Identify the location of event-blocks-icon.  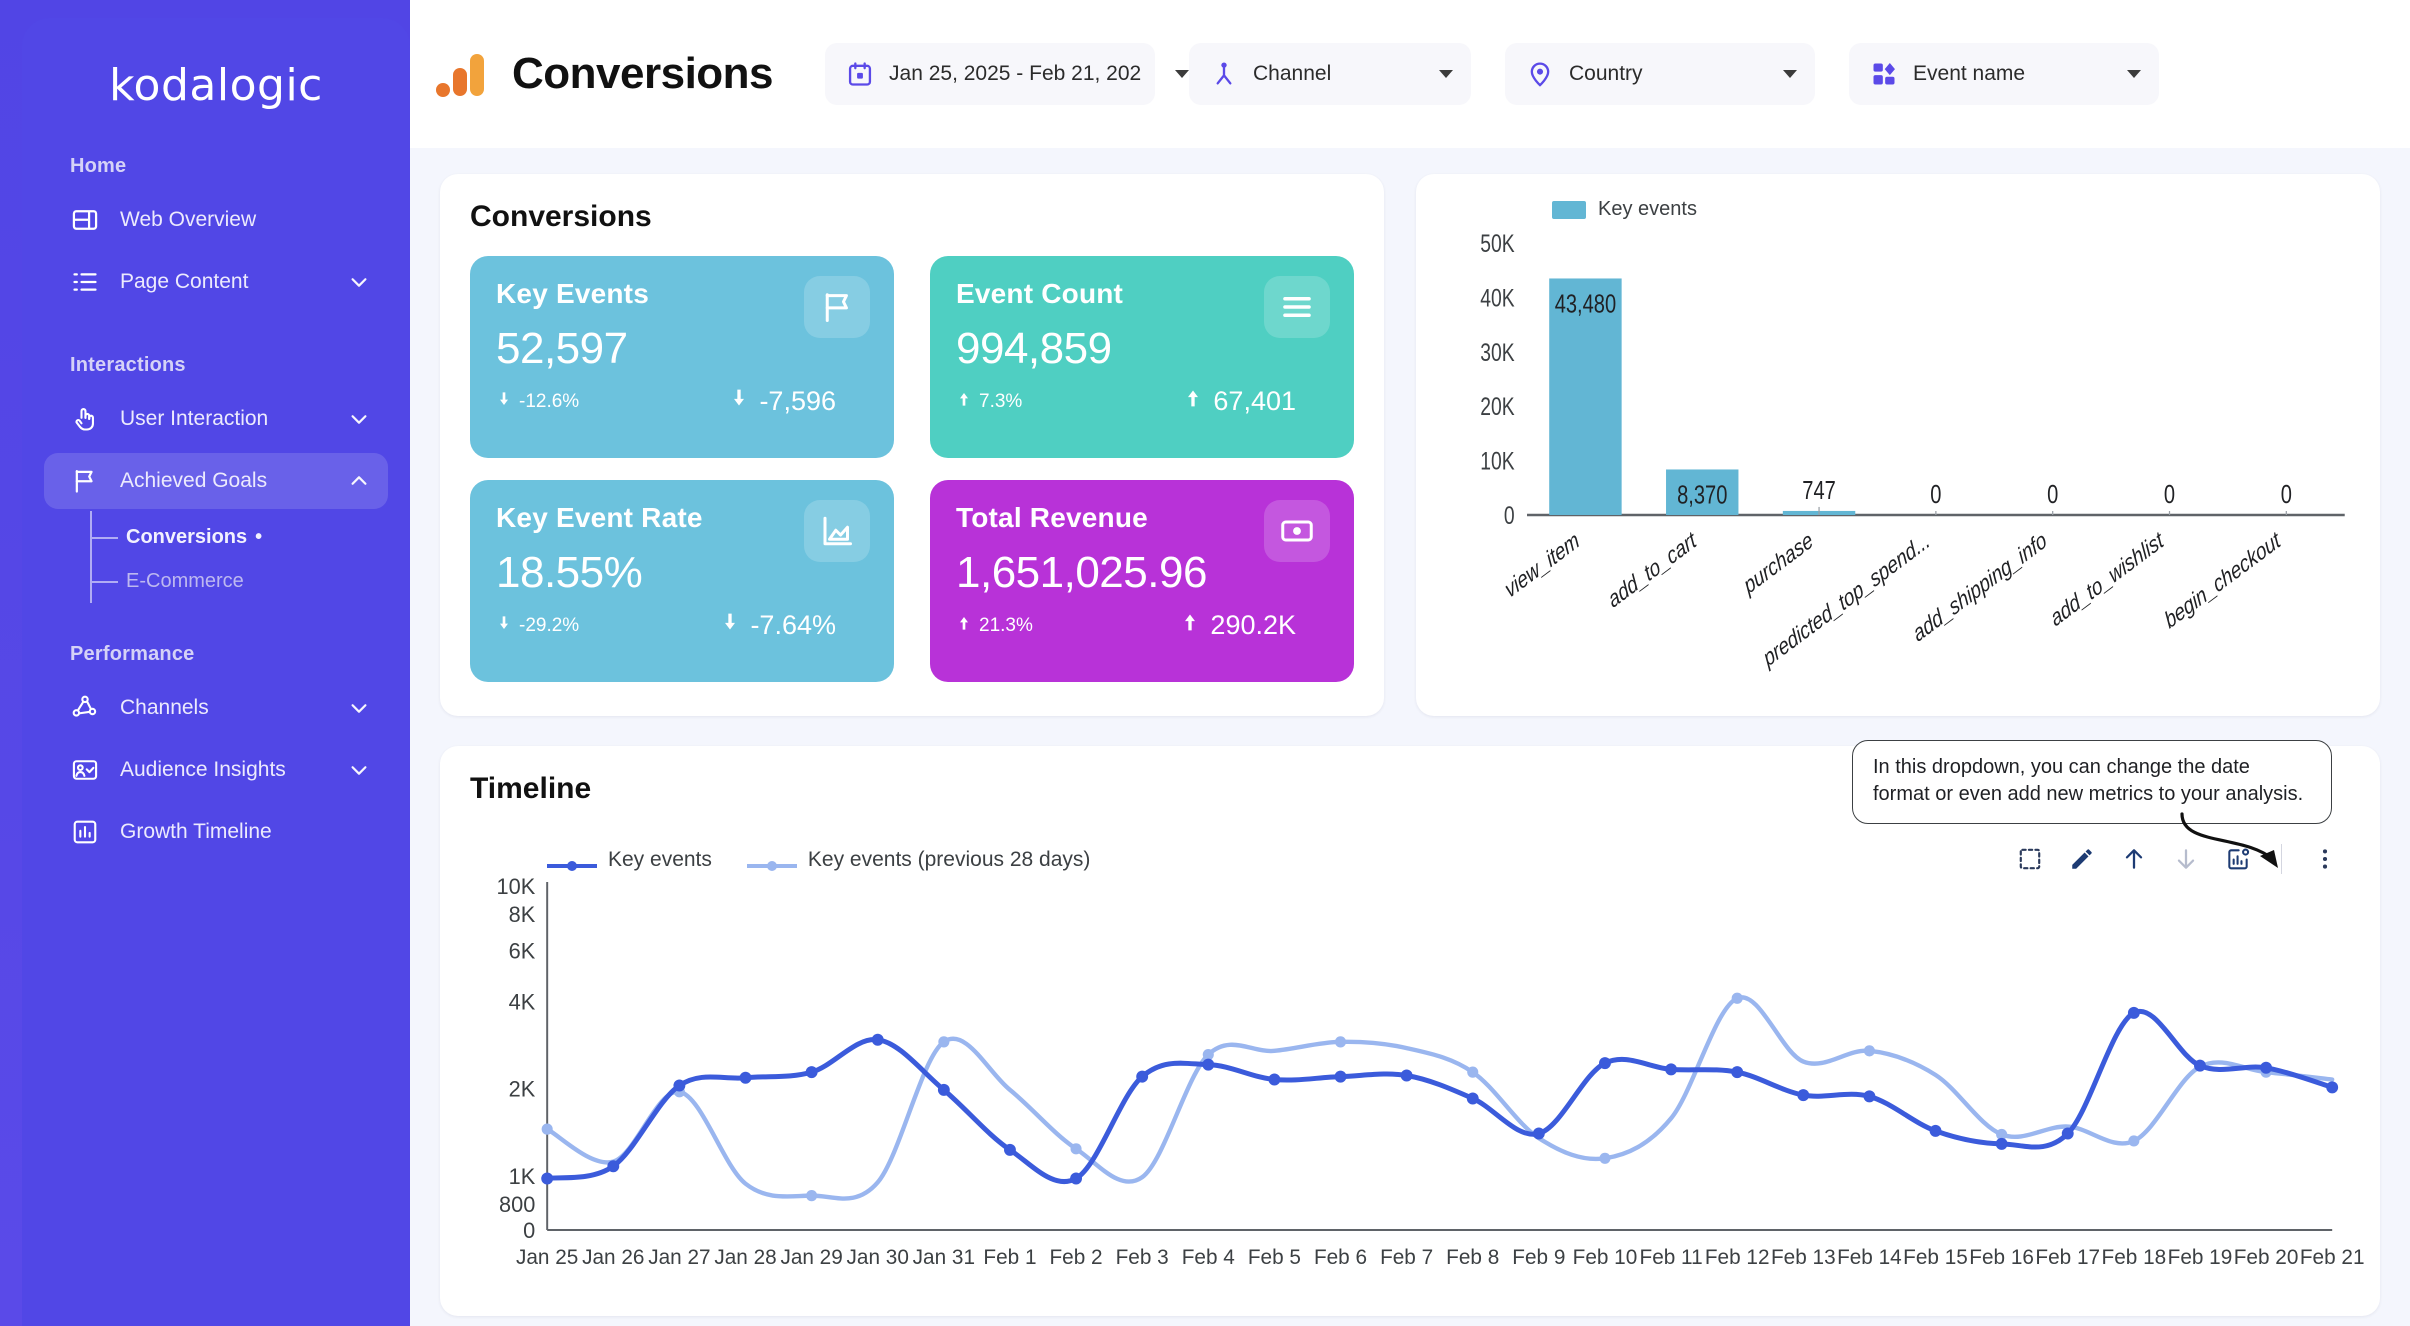
(1884, 74).